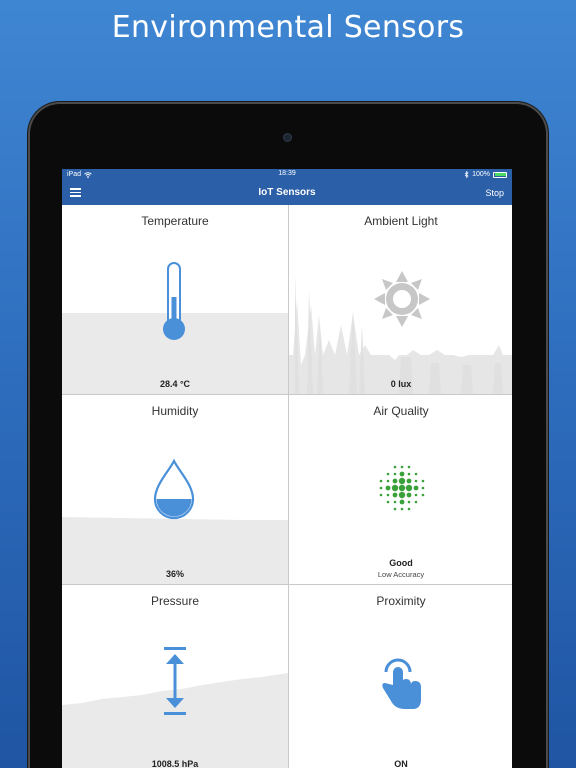 This screenshot has width=576, height=768. I want to click on pressure-value: 1008.5 hPa, so click(175, 763).